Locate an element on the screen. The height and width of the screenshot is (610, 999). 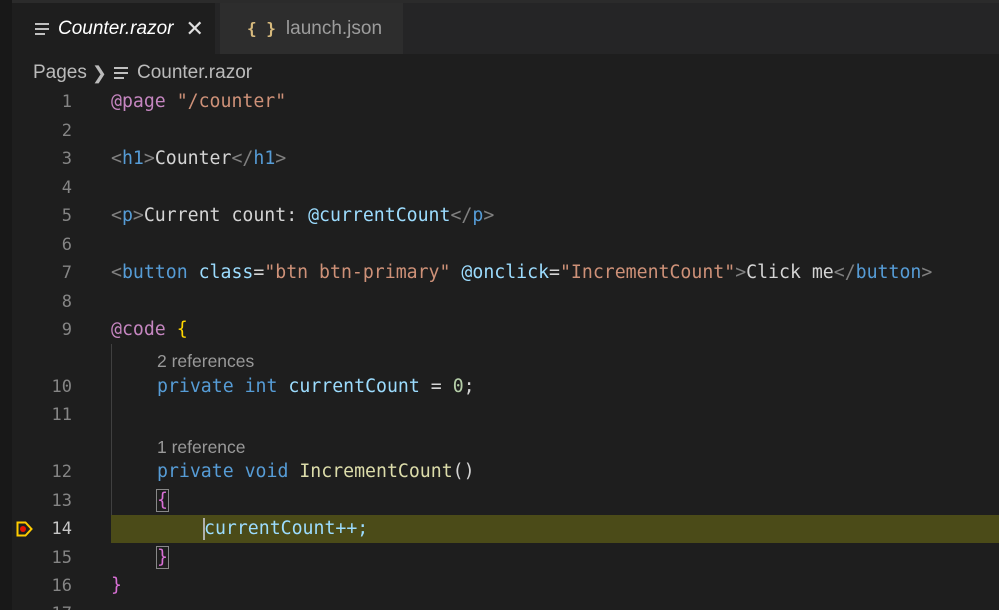
token: } is located at coordinates (116, 585).